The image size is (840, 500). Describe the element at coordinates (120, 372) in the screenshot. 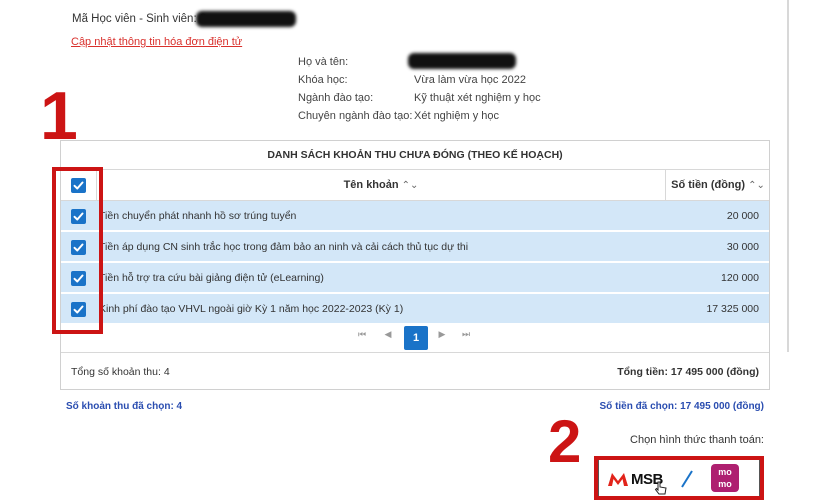

I see `total-count: Tổng số khoản thu: 4` at that location.